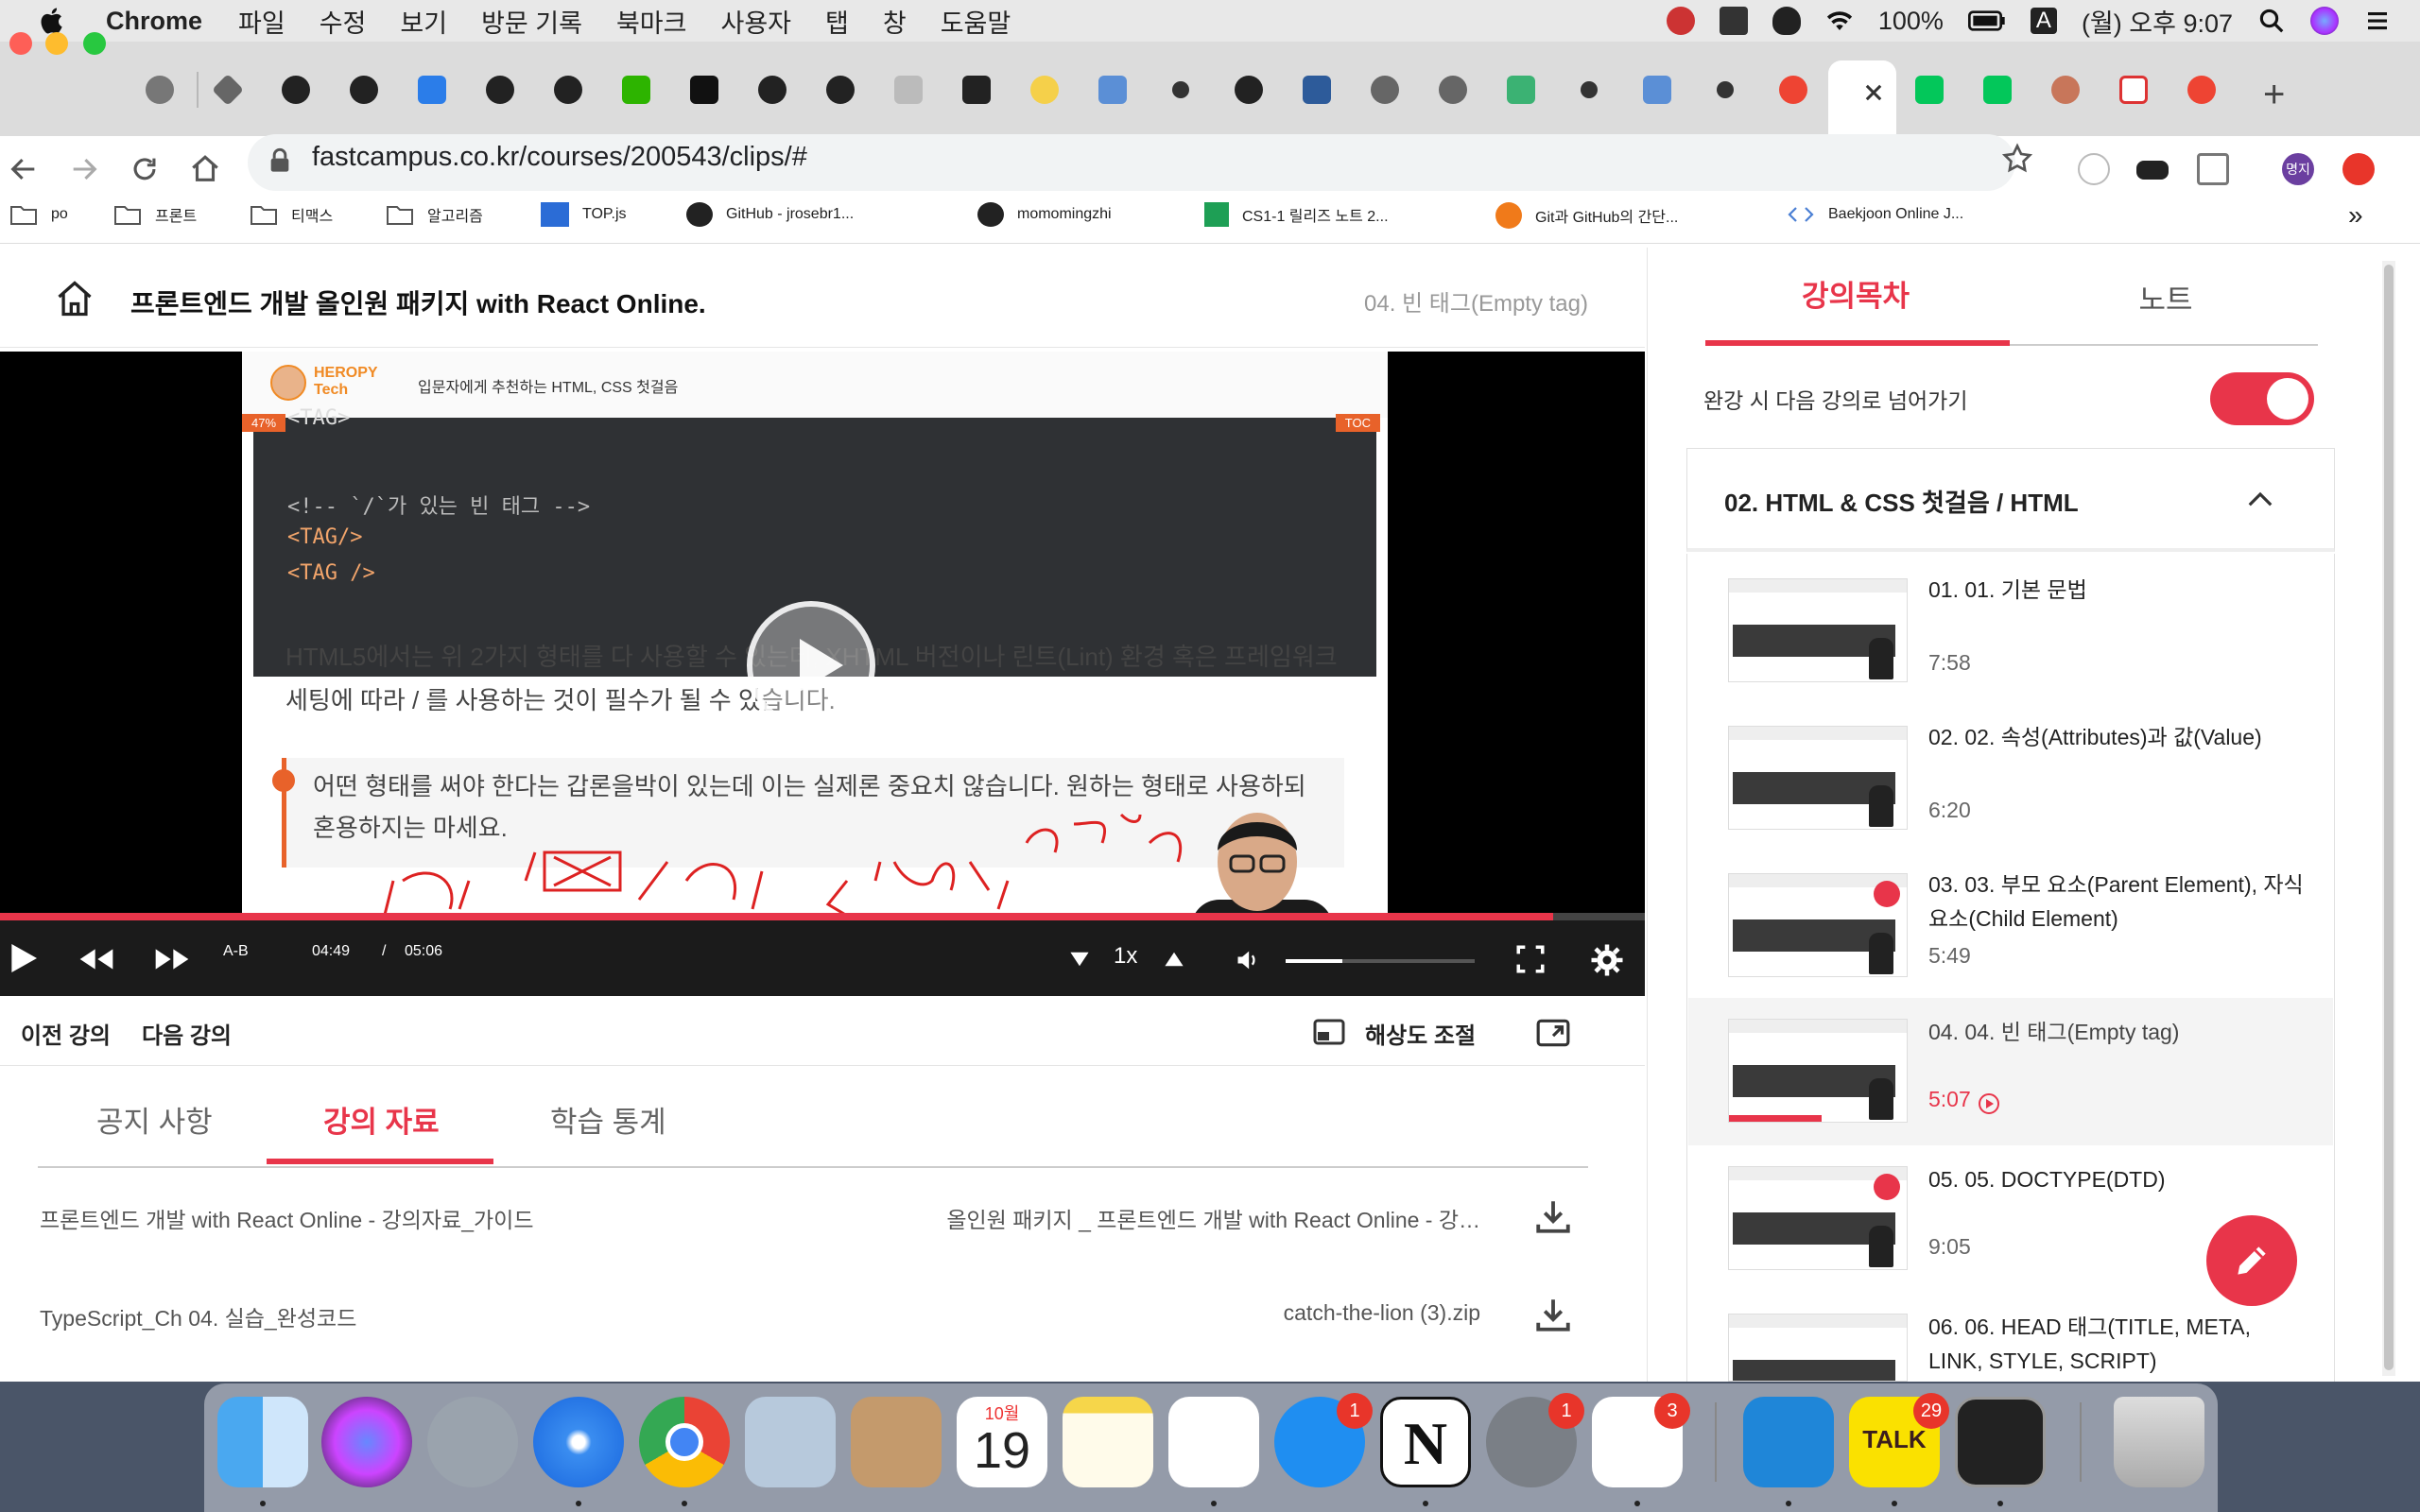 This screenshot has width=2420, height=1512. Describe the element at coordinates (66, 1033) in the screenshot. I see `prev-lecture-button: 이전 강의` at that location.